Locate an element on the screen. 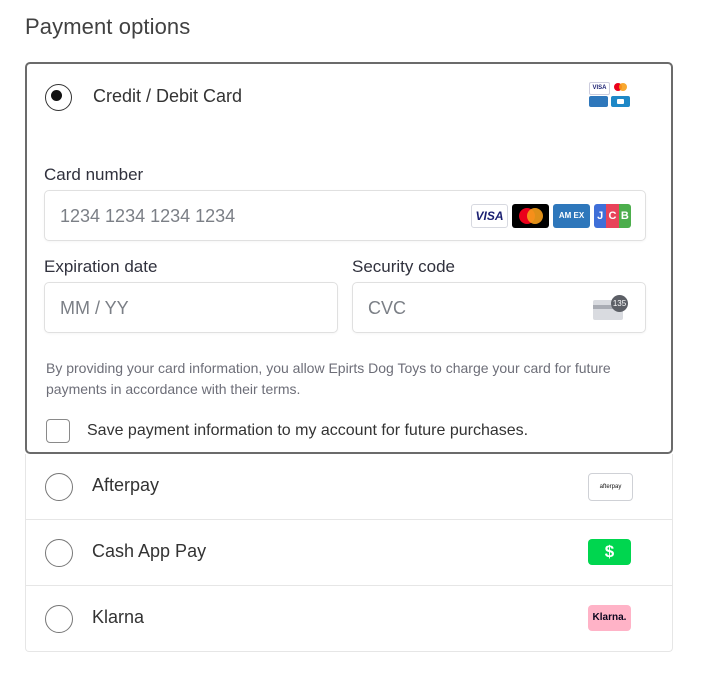 Image resolution: width=704 pixels, height=680 pixels. expiration-input: MM / YY is located at coordinates (191, 307).